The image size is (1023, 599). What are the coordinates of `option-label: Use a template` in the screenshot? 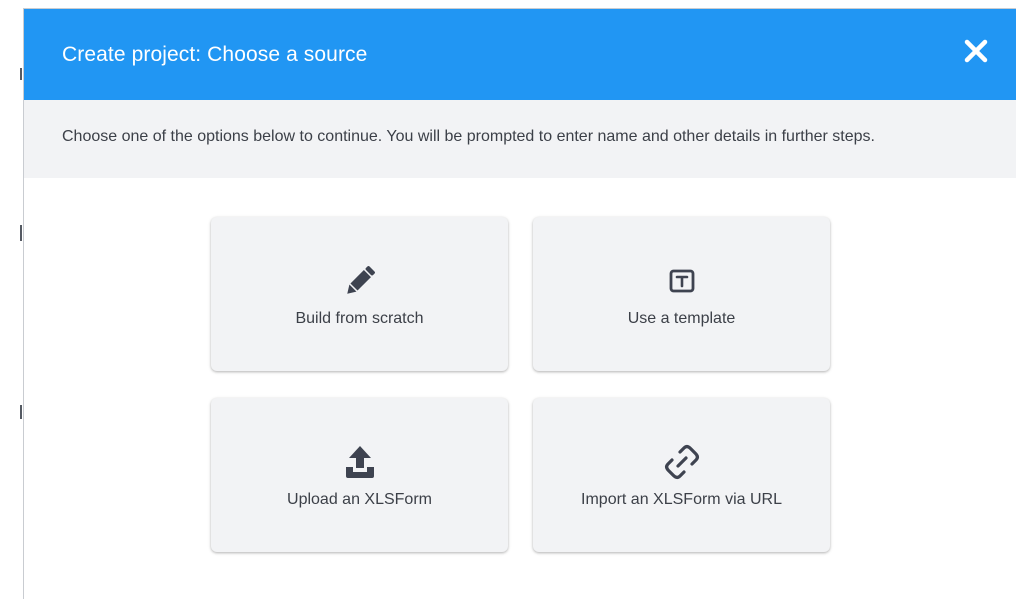 It's located at (681, 318).